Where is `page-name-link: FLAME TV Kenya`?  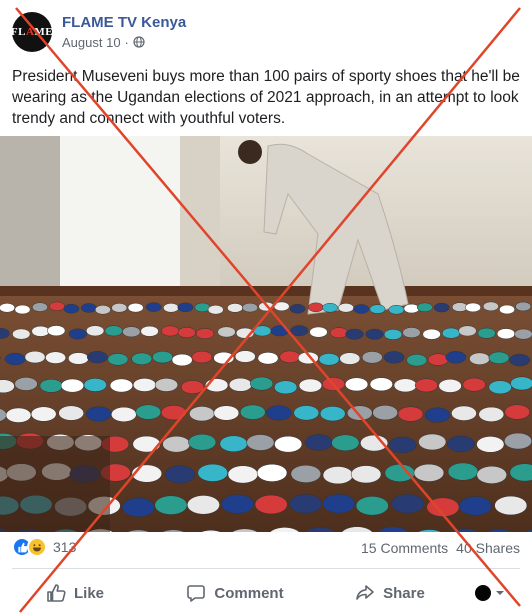
page-name-link: FLAME TV Kenya is located at coordinates (124, 23).